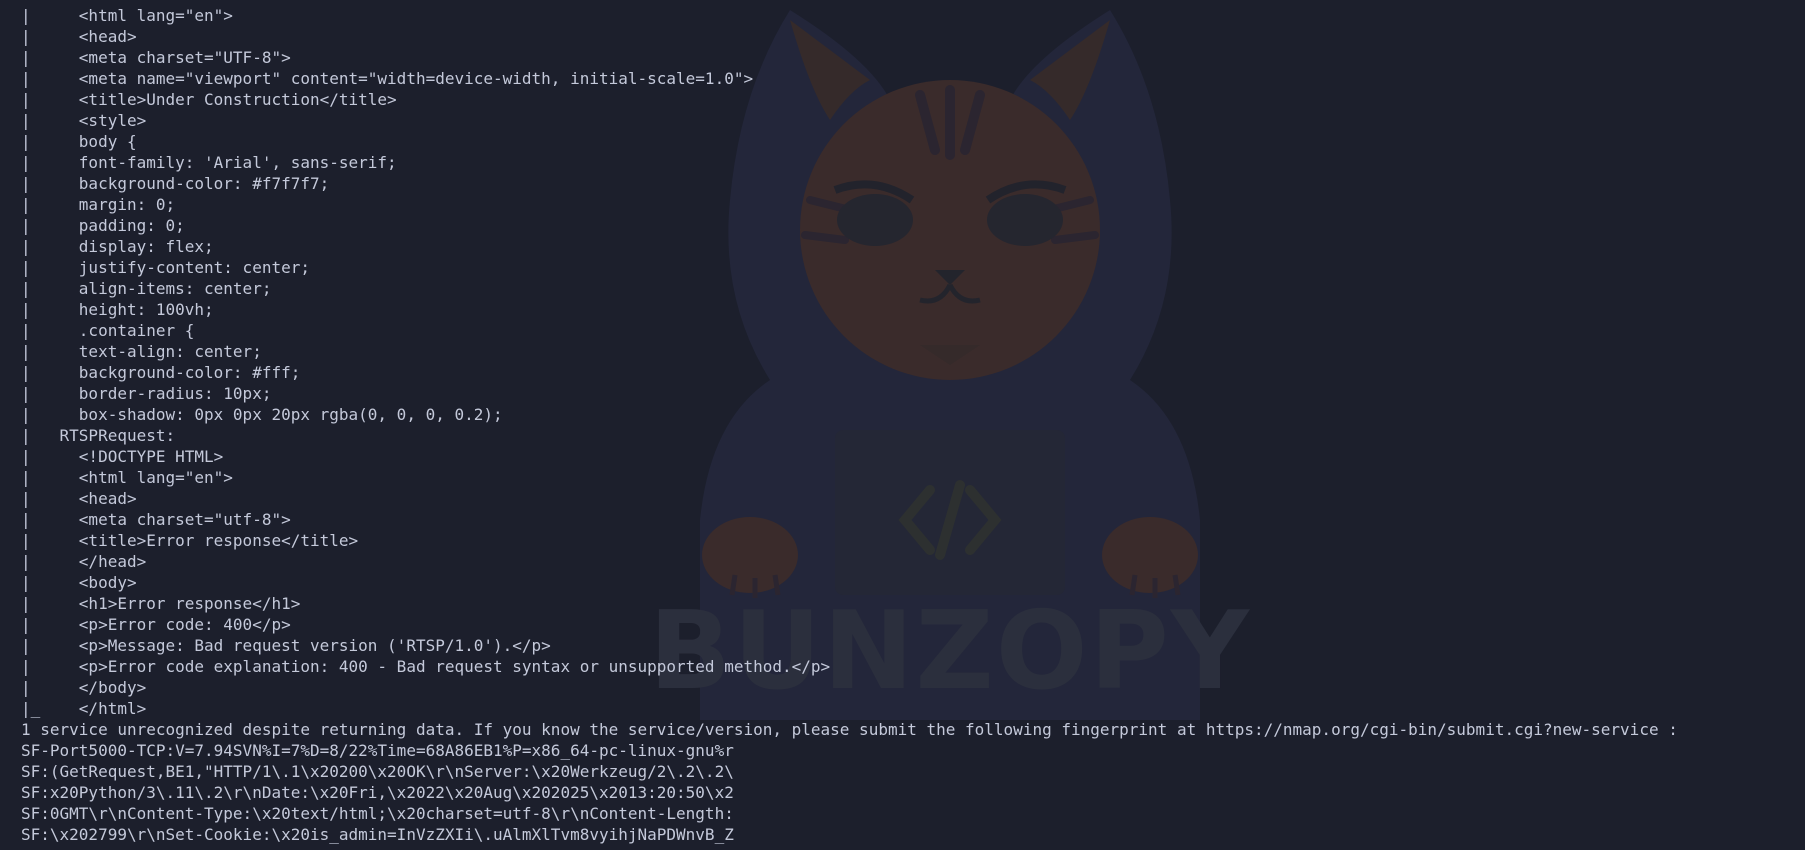  I want to click on terminal-line: | text-align: center;, so click(141, 351).